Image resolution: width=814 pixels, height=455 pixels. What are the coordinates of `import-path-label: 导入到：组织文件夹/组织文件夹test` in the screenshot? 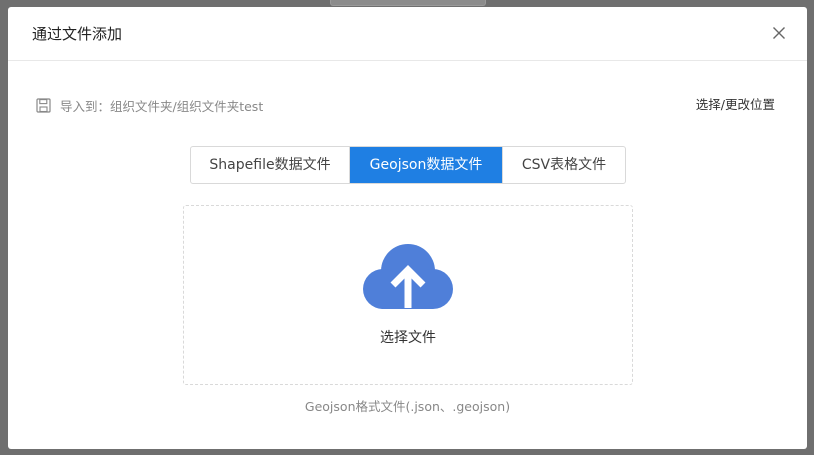 It's located at (162, 106).